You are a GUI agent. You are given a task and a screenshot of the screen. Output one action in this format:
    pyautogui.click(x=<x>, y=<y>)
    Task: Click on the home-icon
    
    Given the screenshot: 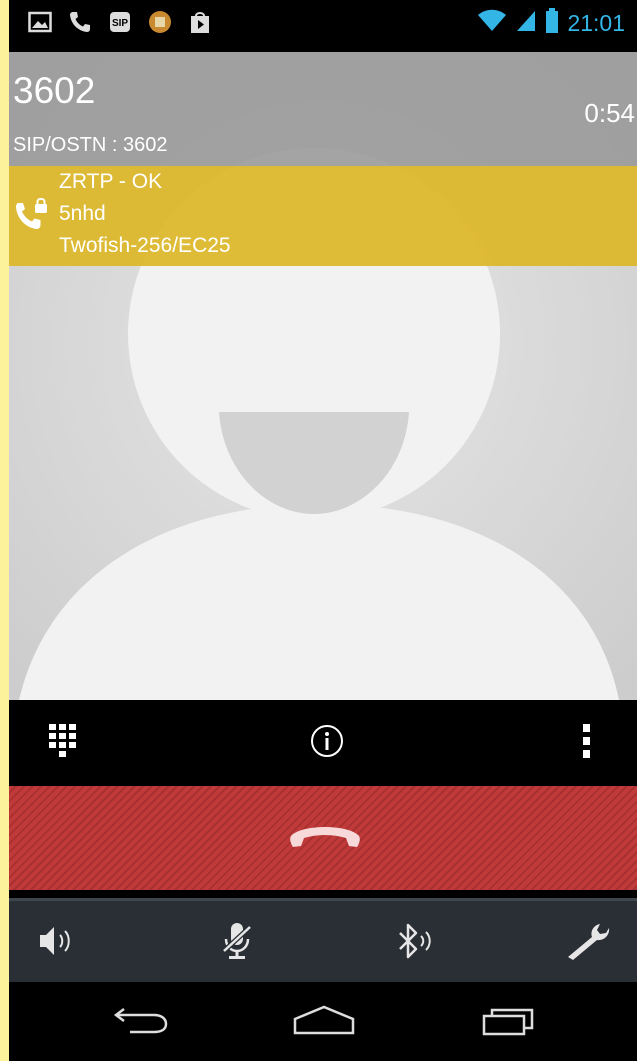 What is the action you would take?
    pyautogui.click(x=324, y=1022)
    